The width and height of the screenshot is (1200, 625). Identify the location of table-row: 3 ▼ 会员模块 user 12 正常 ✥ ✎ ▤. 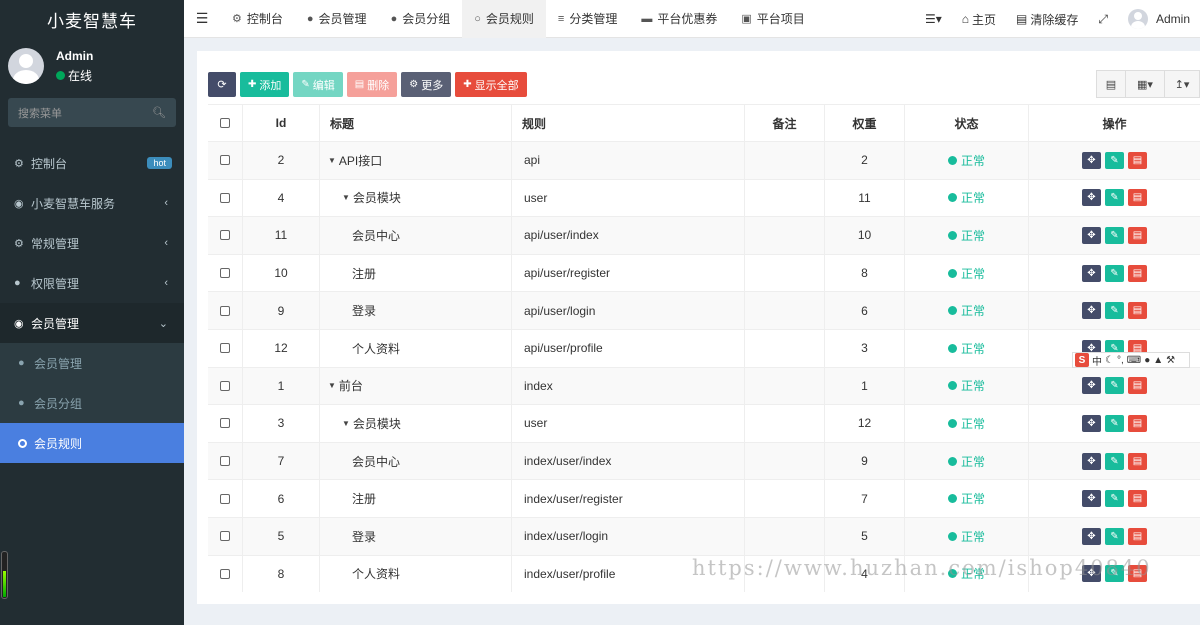
(704, 423).